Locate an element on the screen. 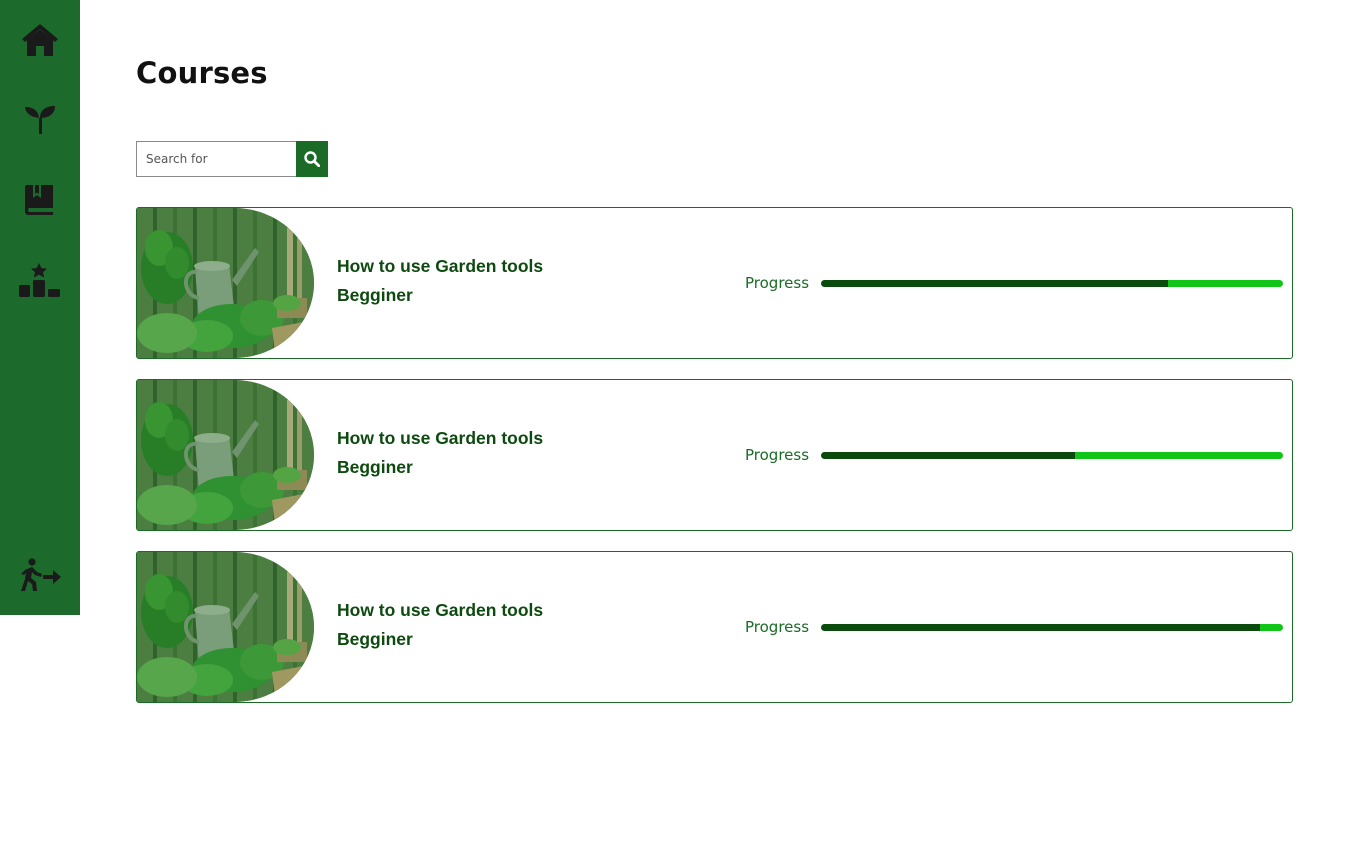  ranking-podium-icon is located at coordinates (39, 280).